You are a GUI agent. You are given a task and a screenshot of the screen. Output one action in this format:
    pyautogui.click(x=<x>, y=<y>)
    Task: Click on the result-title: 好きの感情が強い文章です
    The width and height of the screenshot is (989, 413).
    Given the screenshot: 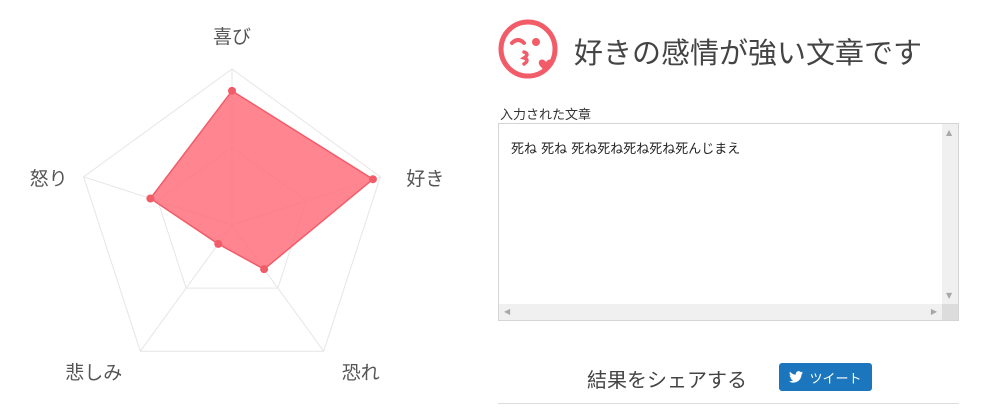 What is the action you would take?
    pyautogui.click(x=748, y=53)
    